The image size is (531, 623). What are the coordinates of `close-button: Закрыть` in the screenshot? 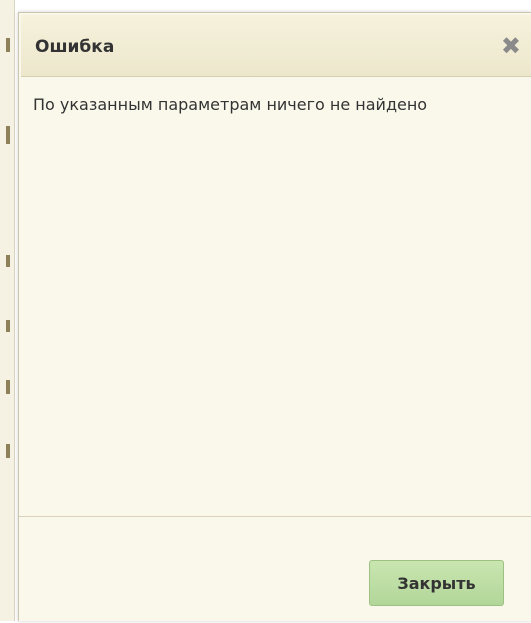 It's located at (436, 583).